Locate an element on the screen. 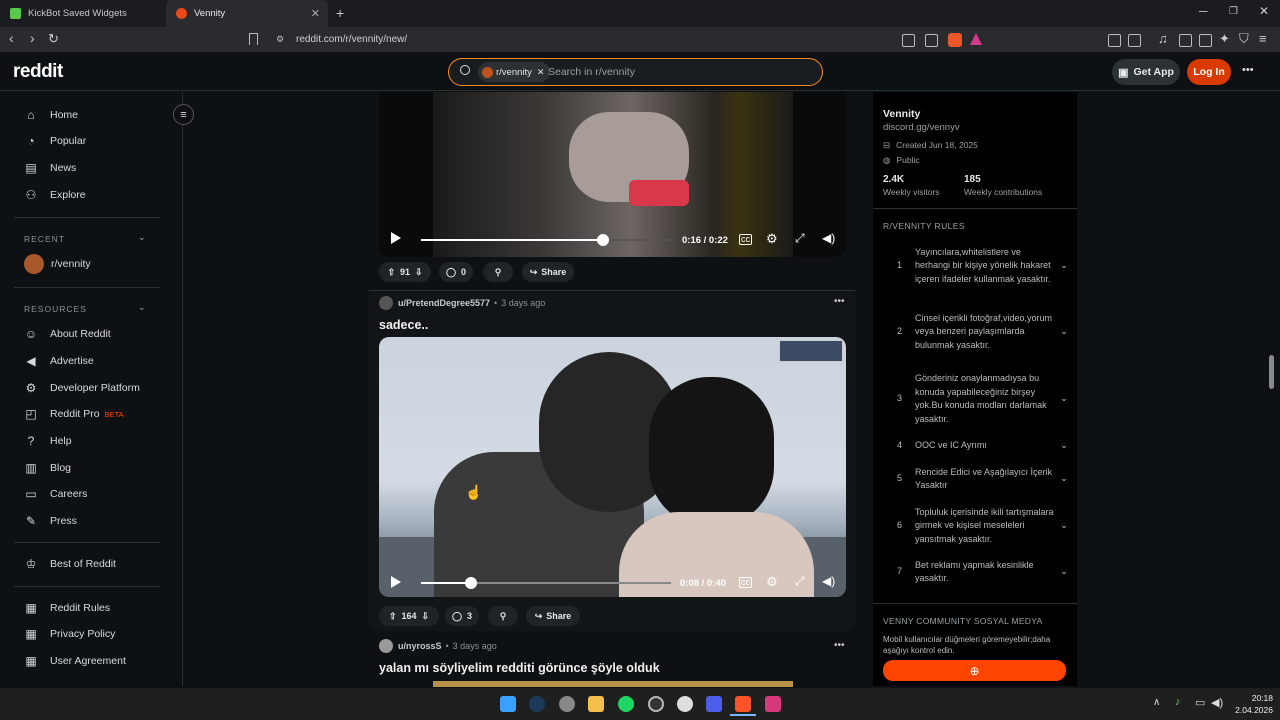 This screenshot has height=720, width=1280. nav-home: ⌂ Home is located at coordinates (51, 115).